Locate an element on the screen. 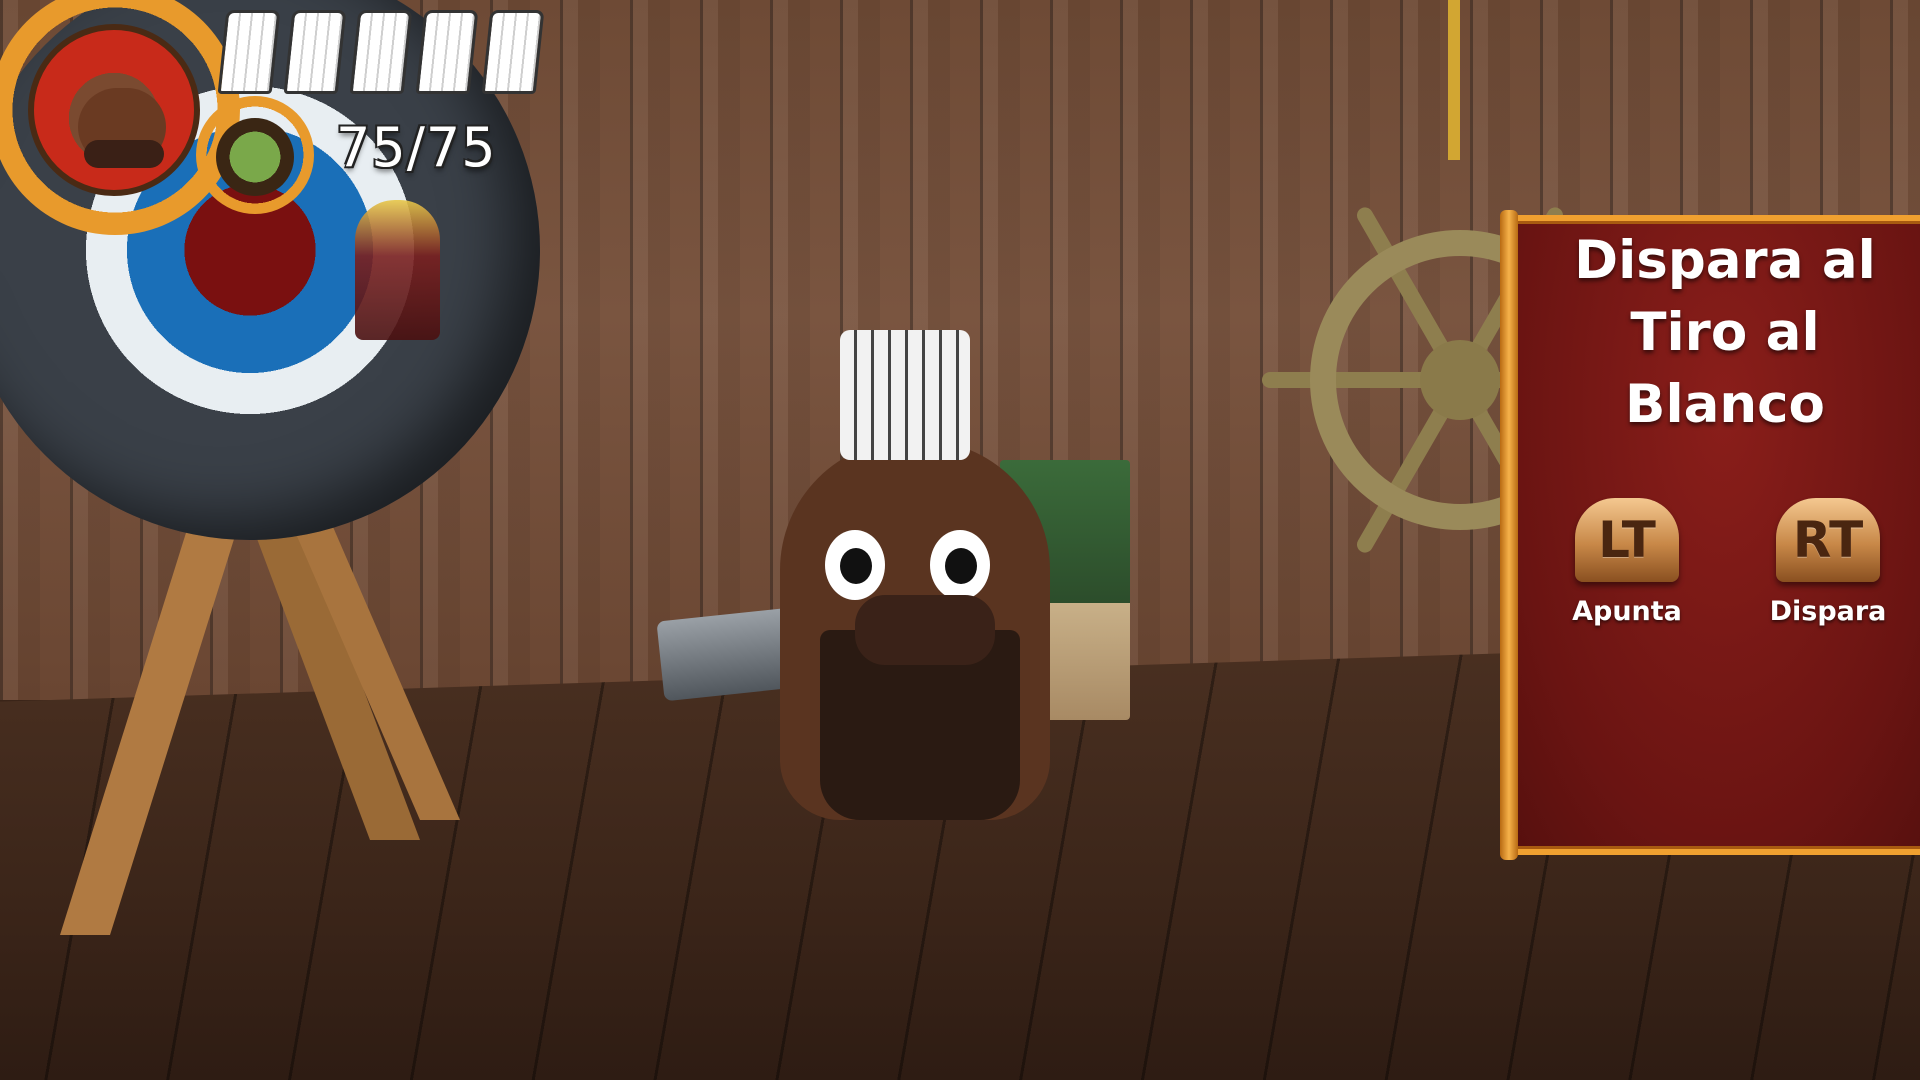 The image size is (1920, 1080). chef-hat-lives is located at coordinates (381, 52).